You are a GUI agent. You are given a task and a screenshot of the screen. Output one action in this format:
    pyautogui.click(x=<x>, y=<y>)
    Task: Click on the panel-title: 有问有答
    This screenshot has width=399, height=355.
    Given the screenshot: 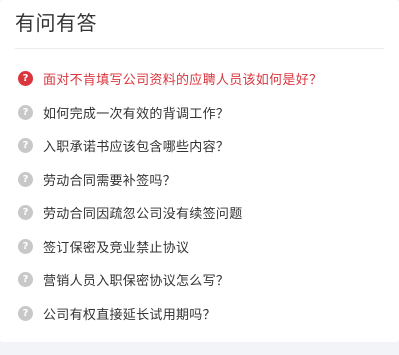 What is the action you would take?
    pyautogui.click(x=56, y=23)
    